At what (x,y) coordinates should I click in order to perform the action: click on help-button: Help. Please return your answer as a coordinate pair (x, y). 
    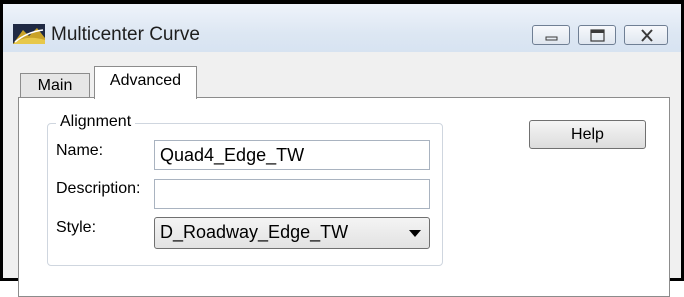
    Looking at the image, I should click on (587, 134).